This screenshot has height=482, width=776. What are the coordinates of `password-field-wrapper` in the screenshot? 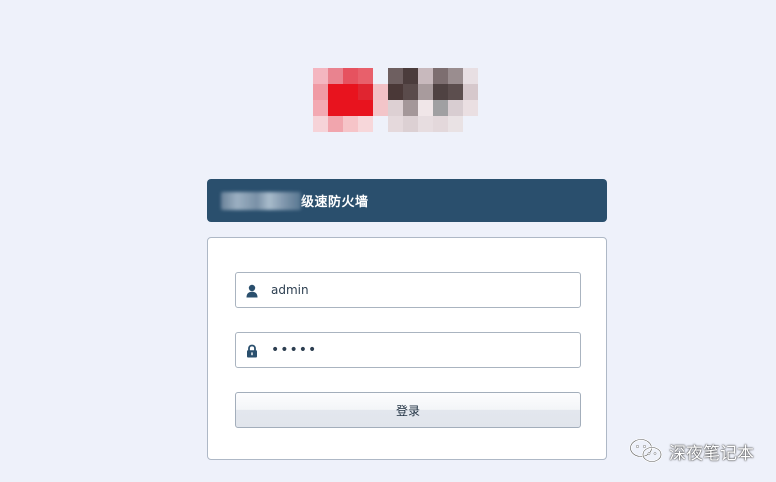 It's located at (408, 350).